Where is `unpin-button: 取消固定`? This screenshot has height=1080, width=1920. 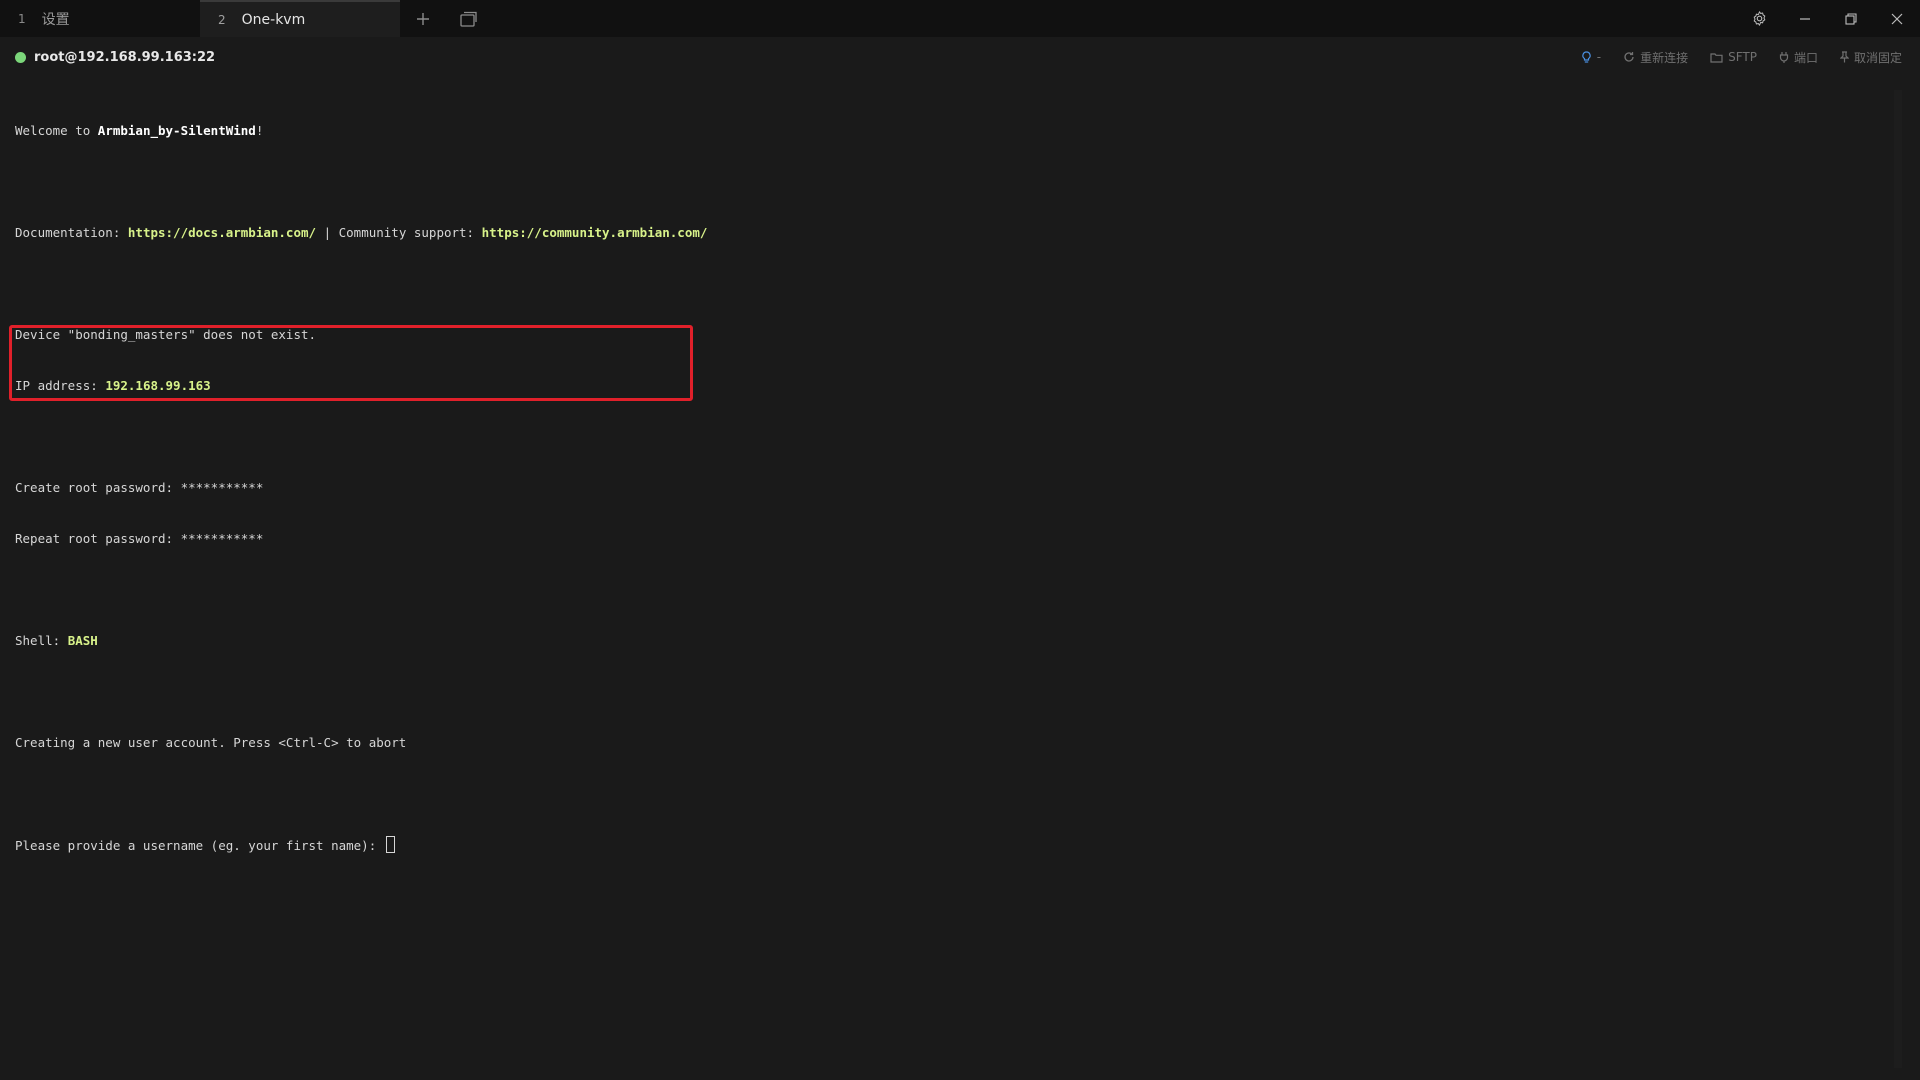 unpin-button: 取消固定 is located at coordinates (1870, 57).